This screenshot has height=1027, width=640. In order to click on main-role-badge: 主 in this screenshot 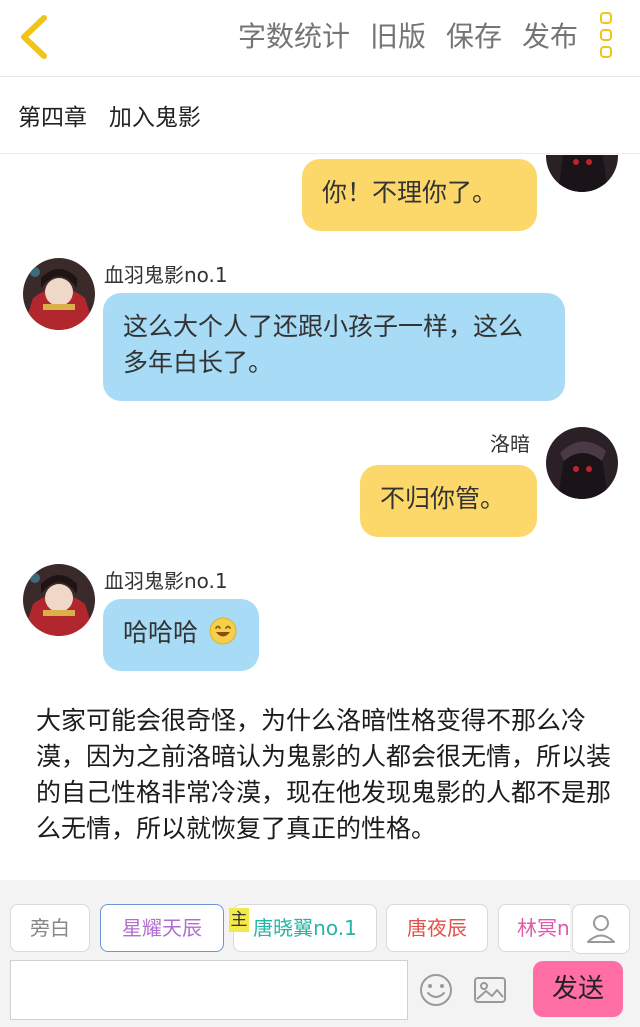, I will do `click(239, 920)`.